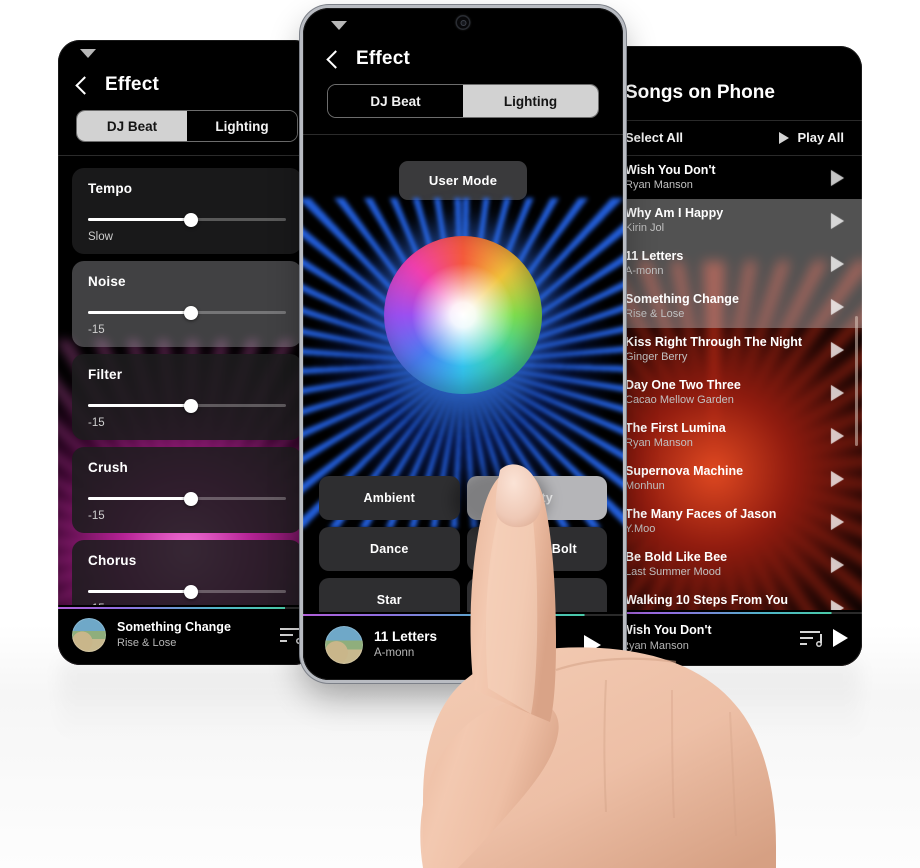 The image size is (920, 868). I want to click on mode-button-party: Party, so click(536, 498).